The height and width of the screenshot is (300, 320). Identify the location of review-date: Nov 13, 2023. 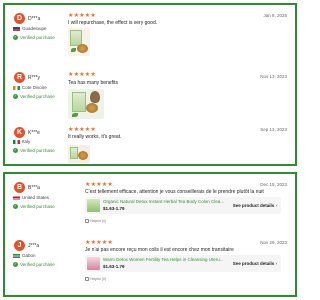
(273, 76).